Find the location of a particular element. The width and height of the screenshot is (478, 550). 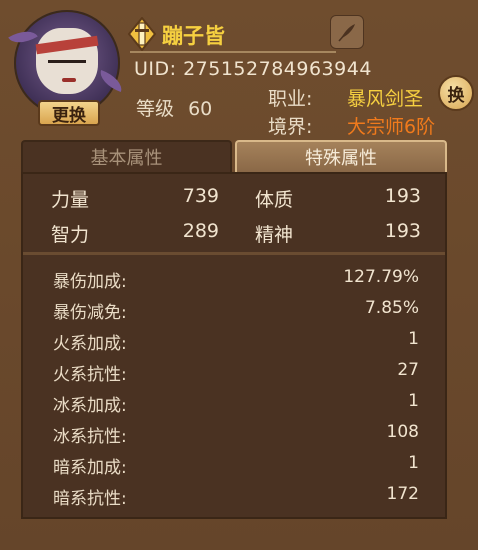

special-stat-value: 7.85% is located at coordinates (391, 308).